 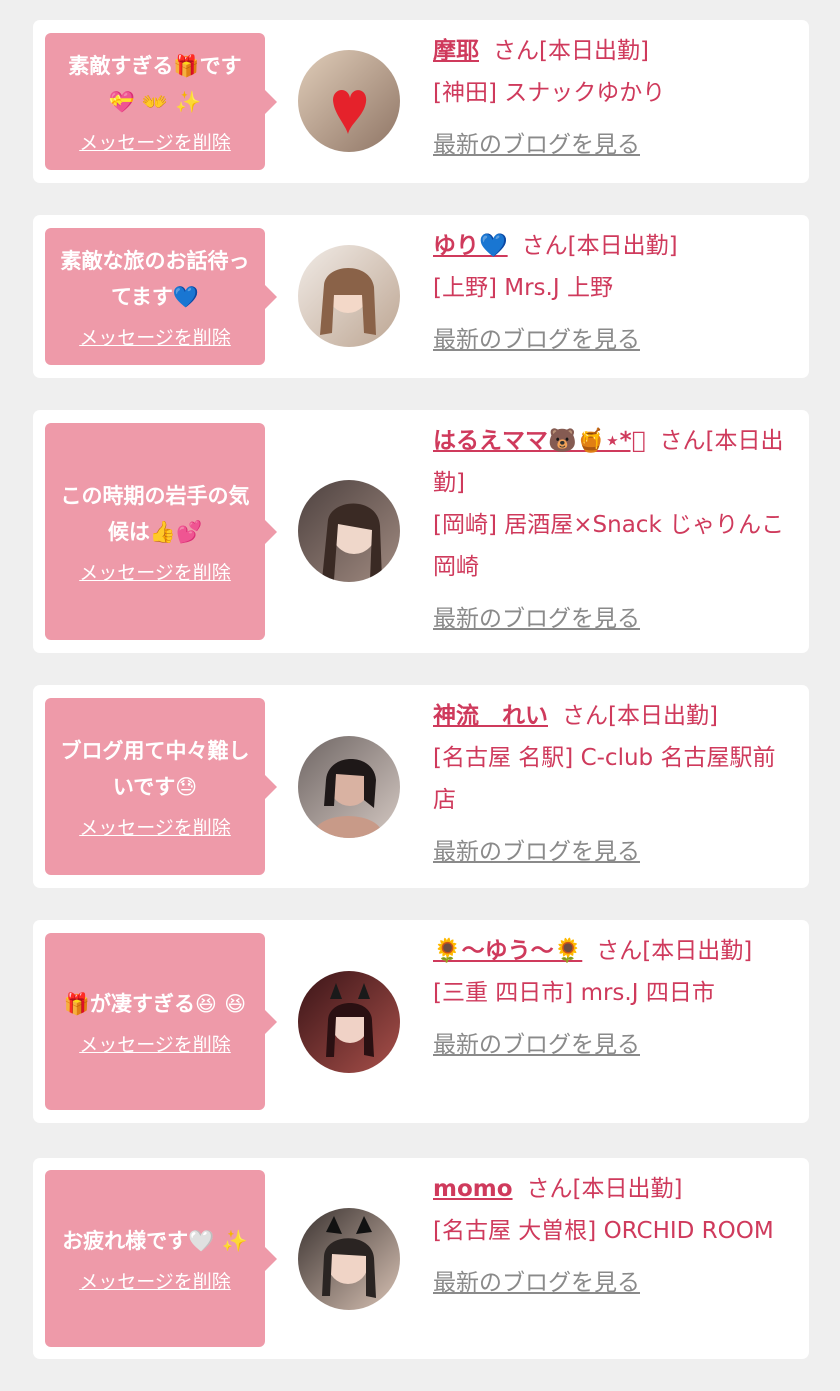 What do you see at coordinates (507, 951) in the screenshot?
I see `cast-name-link: 🌻〜ゆう〜🌻` at bounding box center [507, 951].